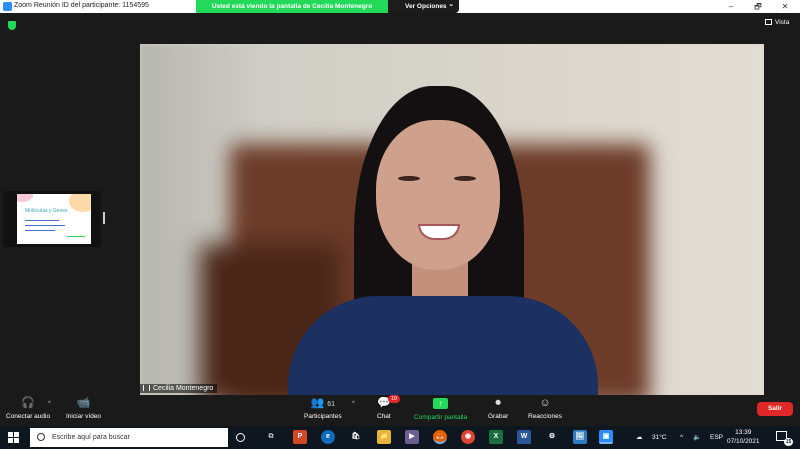  What do you see at coordinates (104, 218) in the screenshot?
I see `thumbnail-resize-handle` at bounding box center [104, 218].